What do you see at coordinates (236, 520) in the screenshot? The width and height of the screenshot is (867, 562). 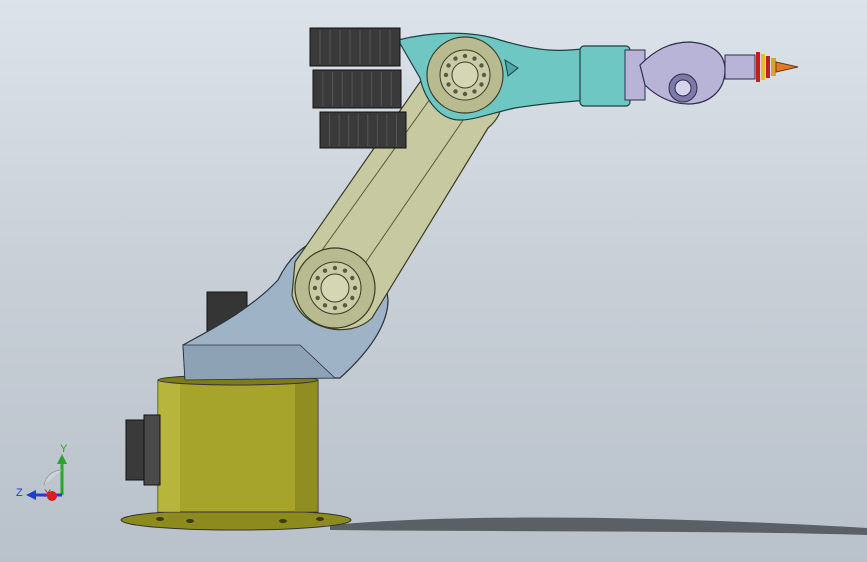 I see `base-flange` at bounding box center [236, 520].